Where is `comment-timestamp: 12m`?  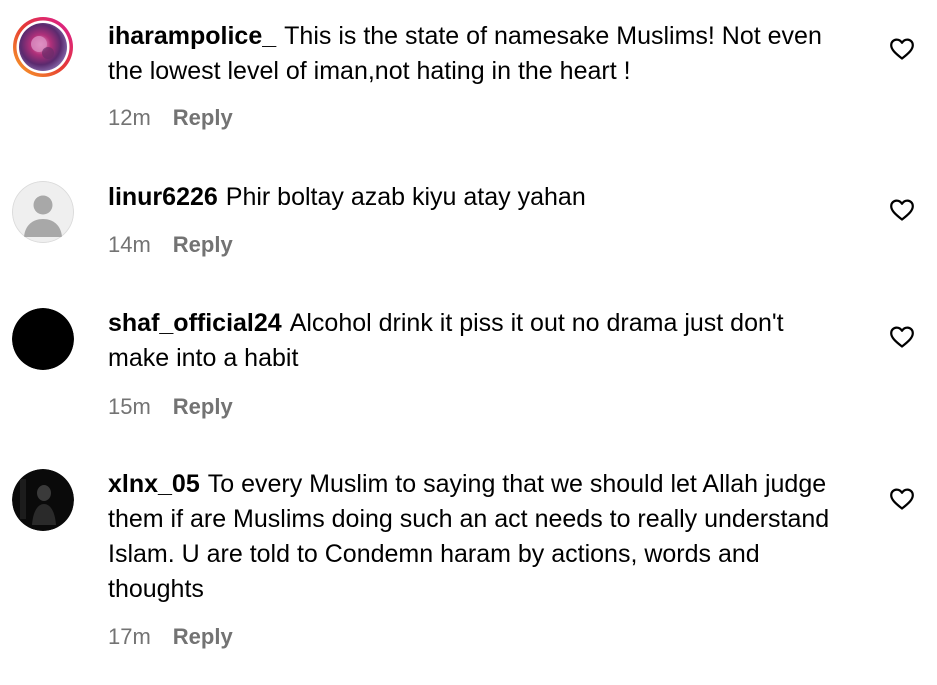 comment-timestamp: 12m is located at coordinates (129, 117).